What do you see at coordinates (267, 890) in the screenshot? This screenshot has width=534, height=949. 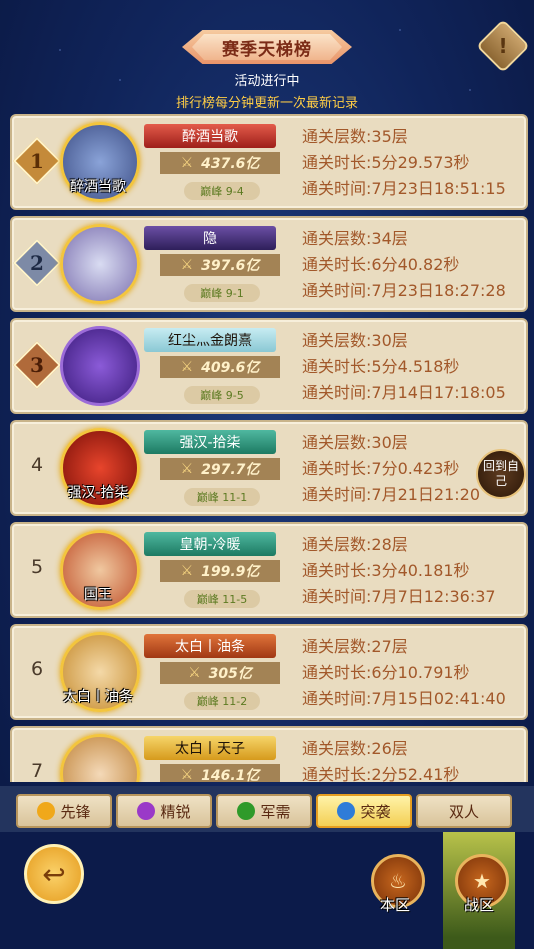 I see `bottom-bar: ↩ ♨ 本区 ★ 战区` at bounding box center [267, 890].